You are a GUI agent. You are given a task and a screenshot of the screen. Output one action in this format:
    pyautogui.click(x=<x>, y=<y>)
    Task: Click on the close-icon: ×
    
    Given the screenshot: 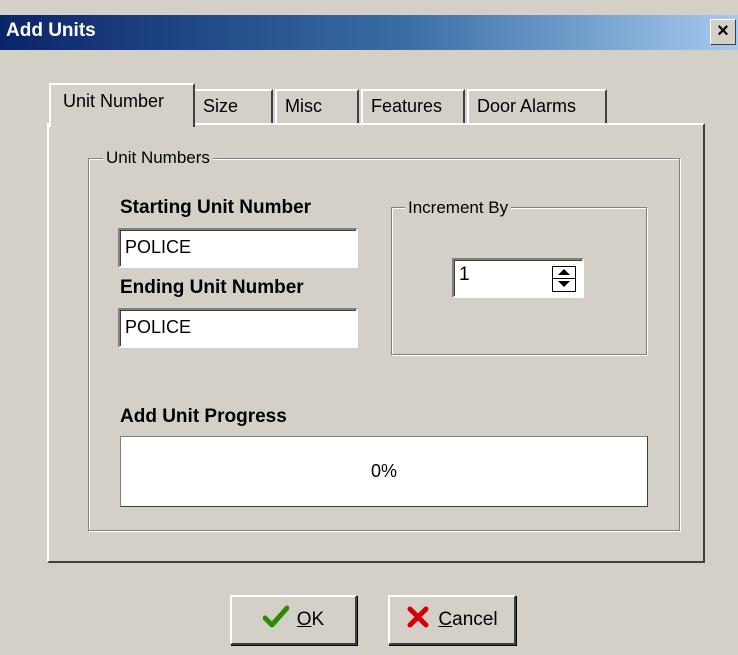 What is the action you would take?
    pyautogui.click(x=723, y=31)
    